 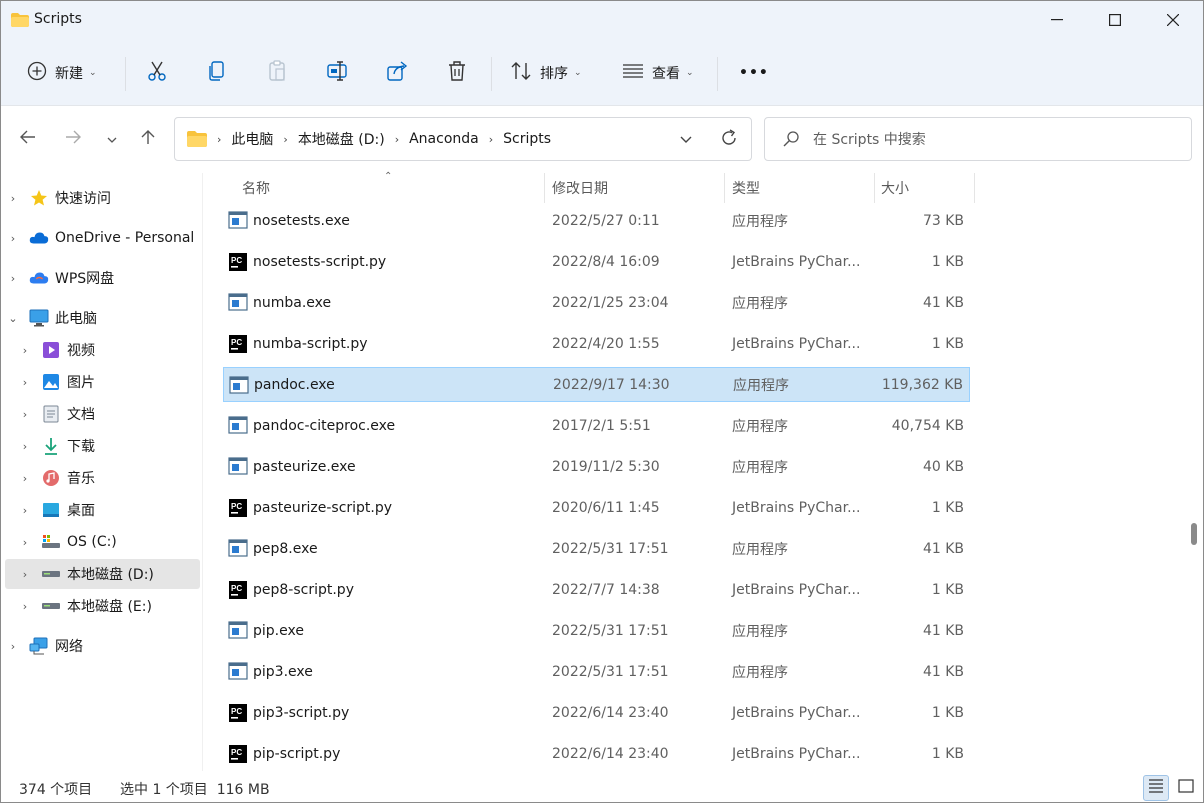 I want to click on share-button, so click(x=398, y=73).